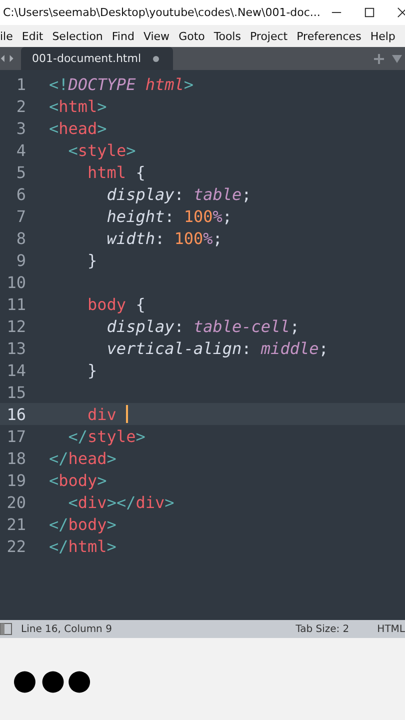 The height and width of the screenshot is (720, 405). What do you see at coordinates (78, 106) in the screenshot?
I see `code-line: <html>` at bounding box center [78, 106].